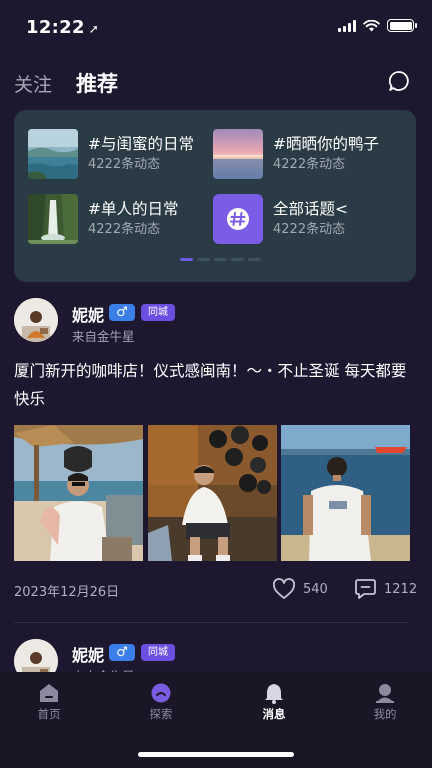  I want to click on like-count: 540, so click(315, 589).